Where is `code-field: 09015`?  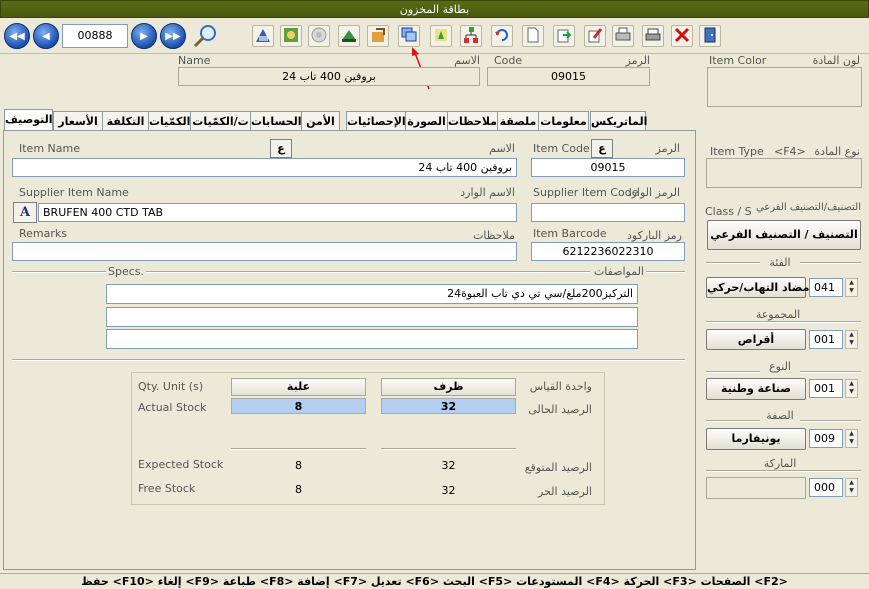 code-field: 09015 is located at coordinates (568, 76).